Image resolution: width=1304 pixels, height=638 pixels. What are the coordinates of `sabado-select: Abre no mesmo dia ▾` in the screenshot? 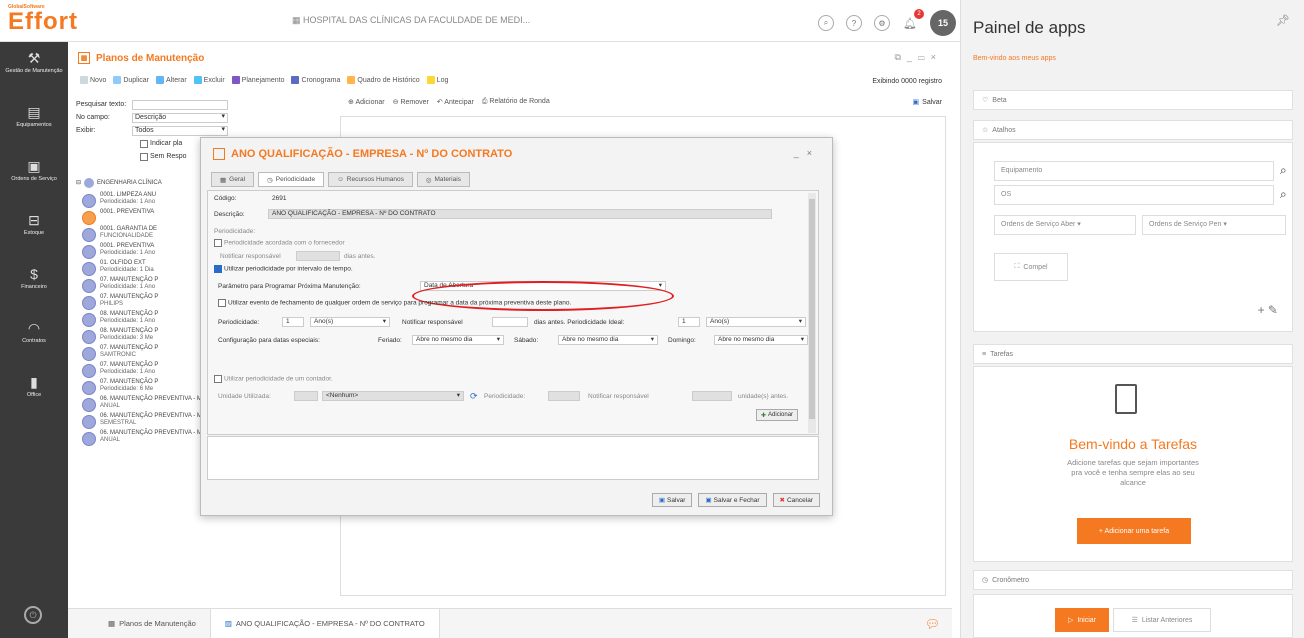 It's located at (608, 340).